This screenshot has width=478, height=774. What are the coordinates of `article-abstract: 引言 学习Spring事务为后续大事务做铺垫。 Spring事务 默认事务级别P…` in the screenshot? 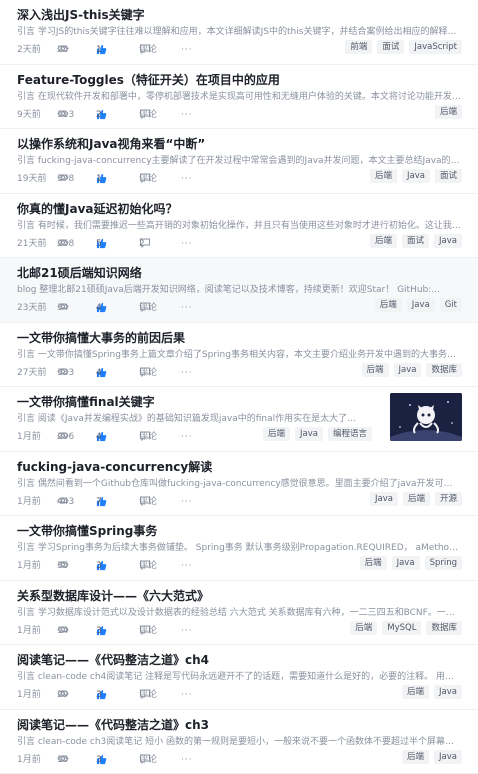 It's located at (239, 548).